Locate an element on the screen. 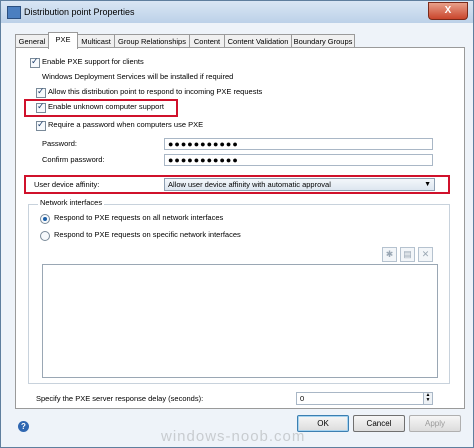 The height and width of the screenshot is (448, 474). window-icon is located at coordinates (14, 12).